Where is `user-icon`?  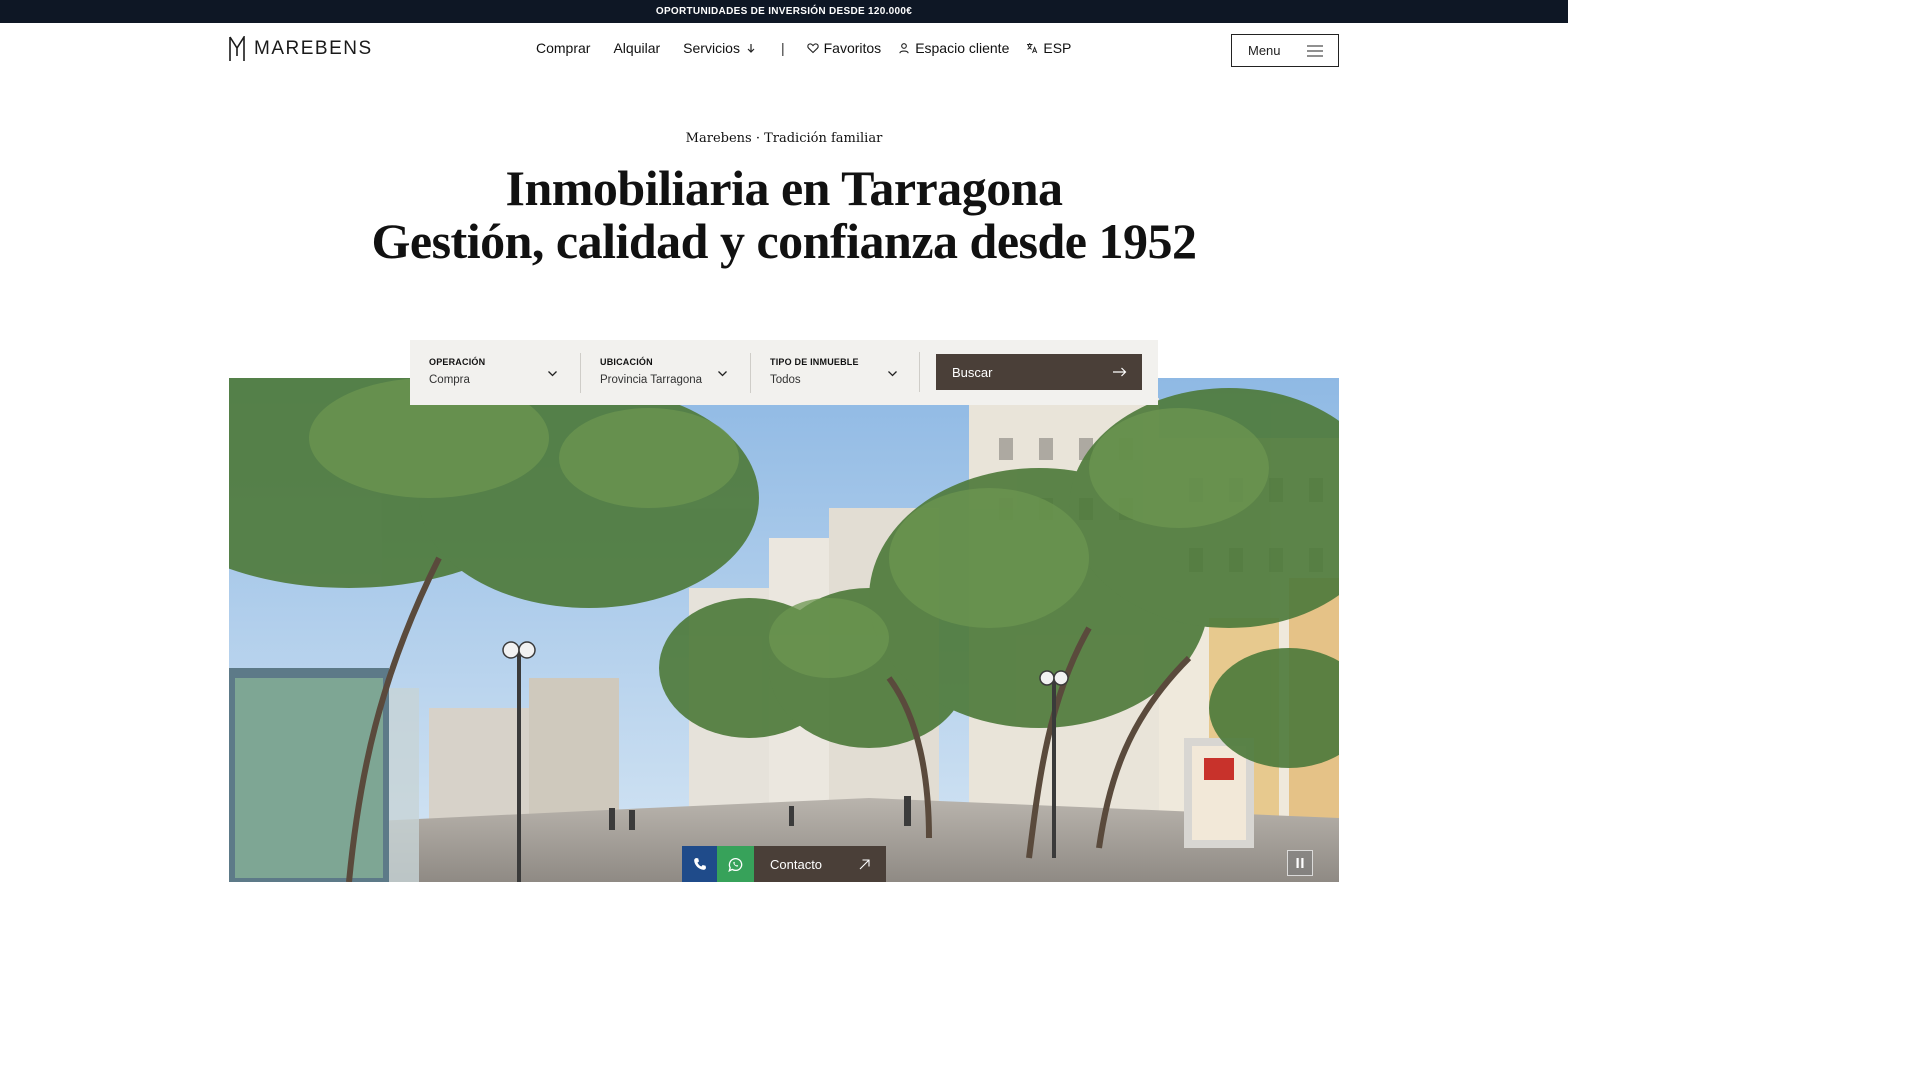
user-icon is located at coordinates (904, 48).